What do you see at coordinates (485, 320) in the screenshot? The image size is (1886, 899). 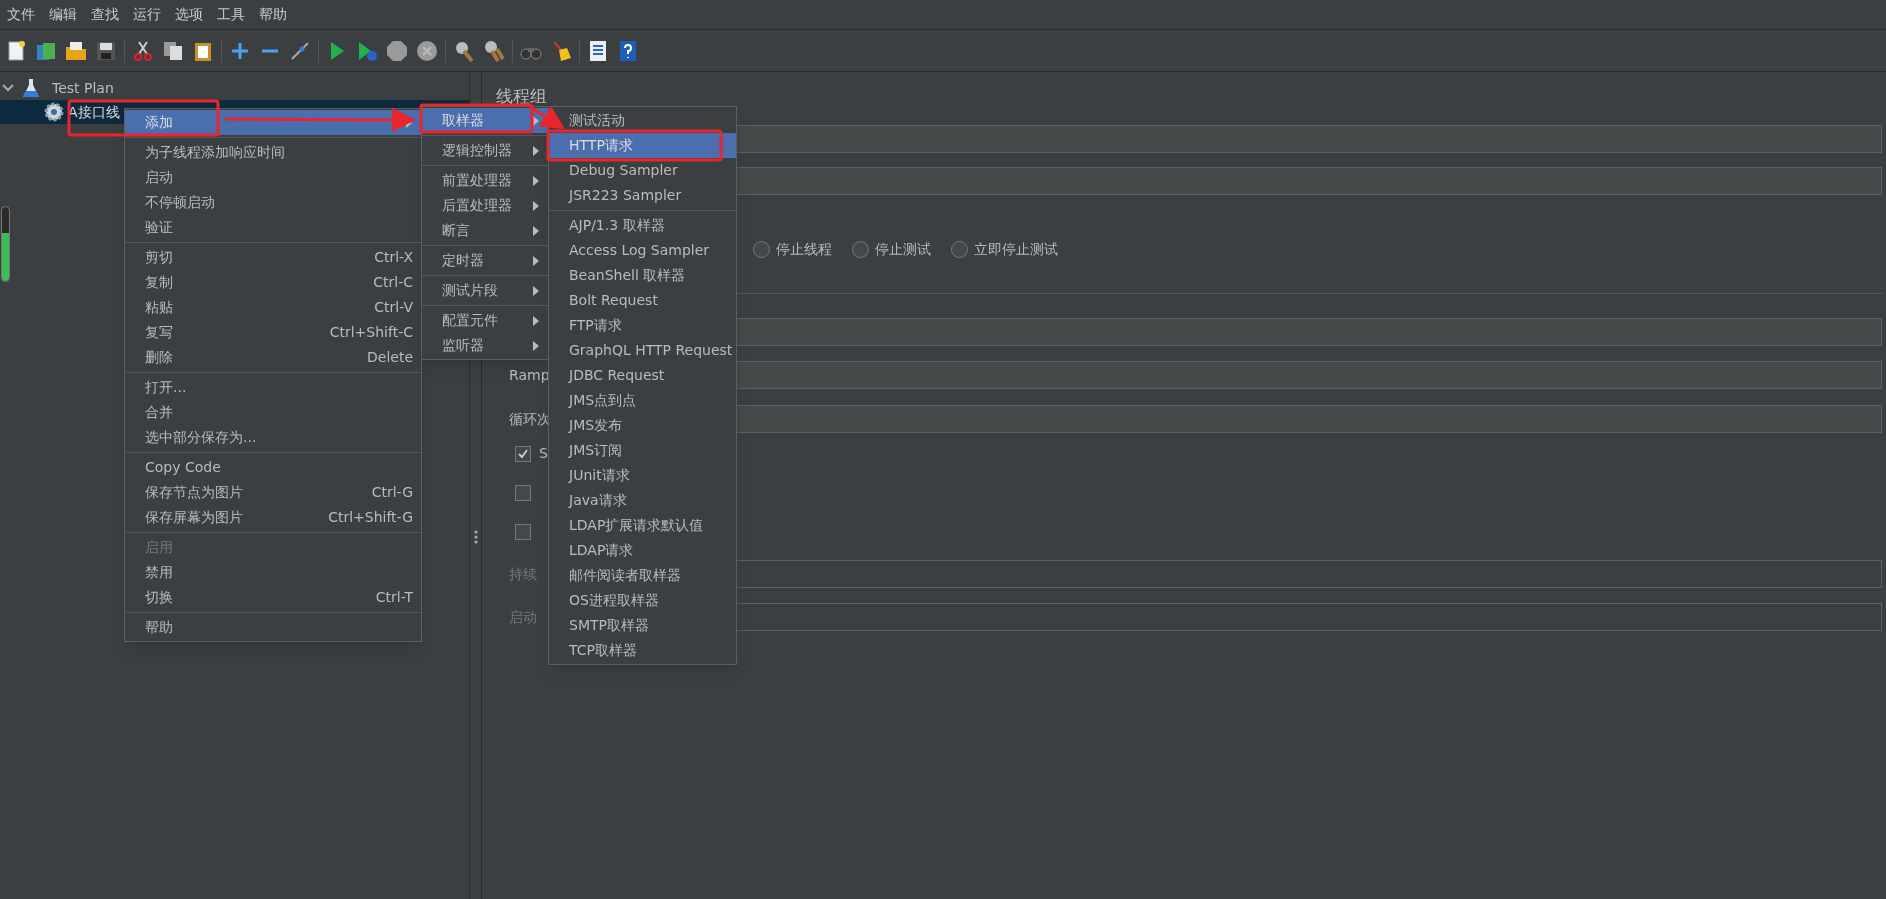 I see `menu-item: 配置元件` at bounding box center [485, 320].